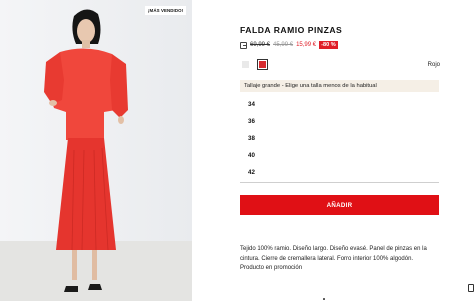 The height and width of the screenshot is (301, 475). I want to click on previous-price: 45,99 €, so click(283, 45).